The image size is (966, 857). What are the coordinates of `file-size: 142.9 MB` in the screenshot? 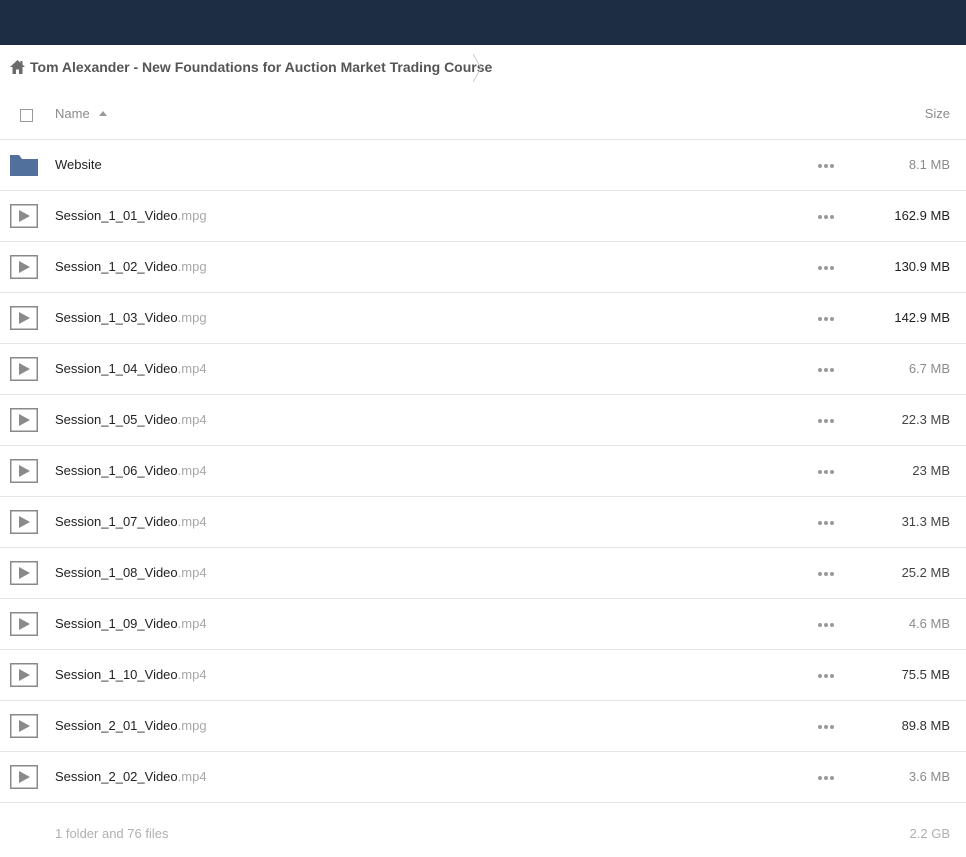 It's located at (922, 317).